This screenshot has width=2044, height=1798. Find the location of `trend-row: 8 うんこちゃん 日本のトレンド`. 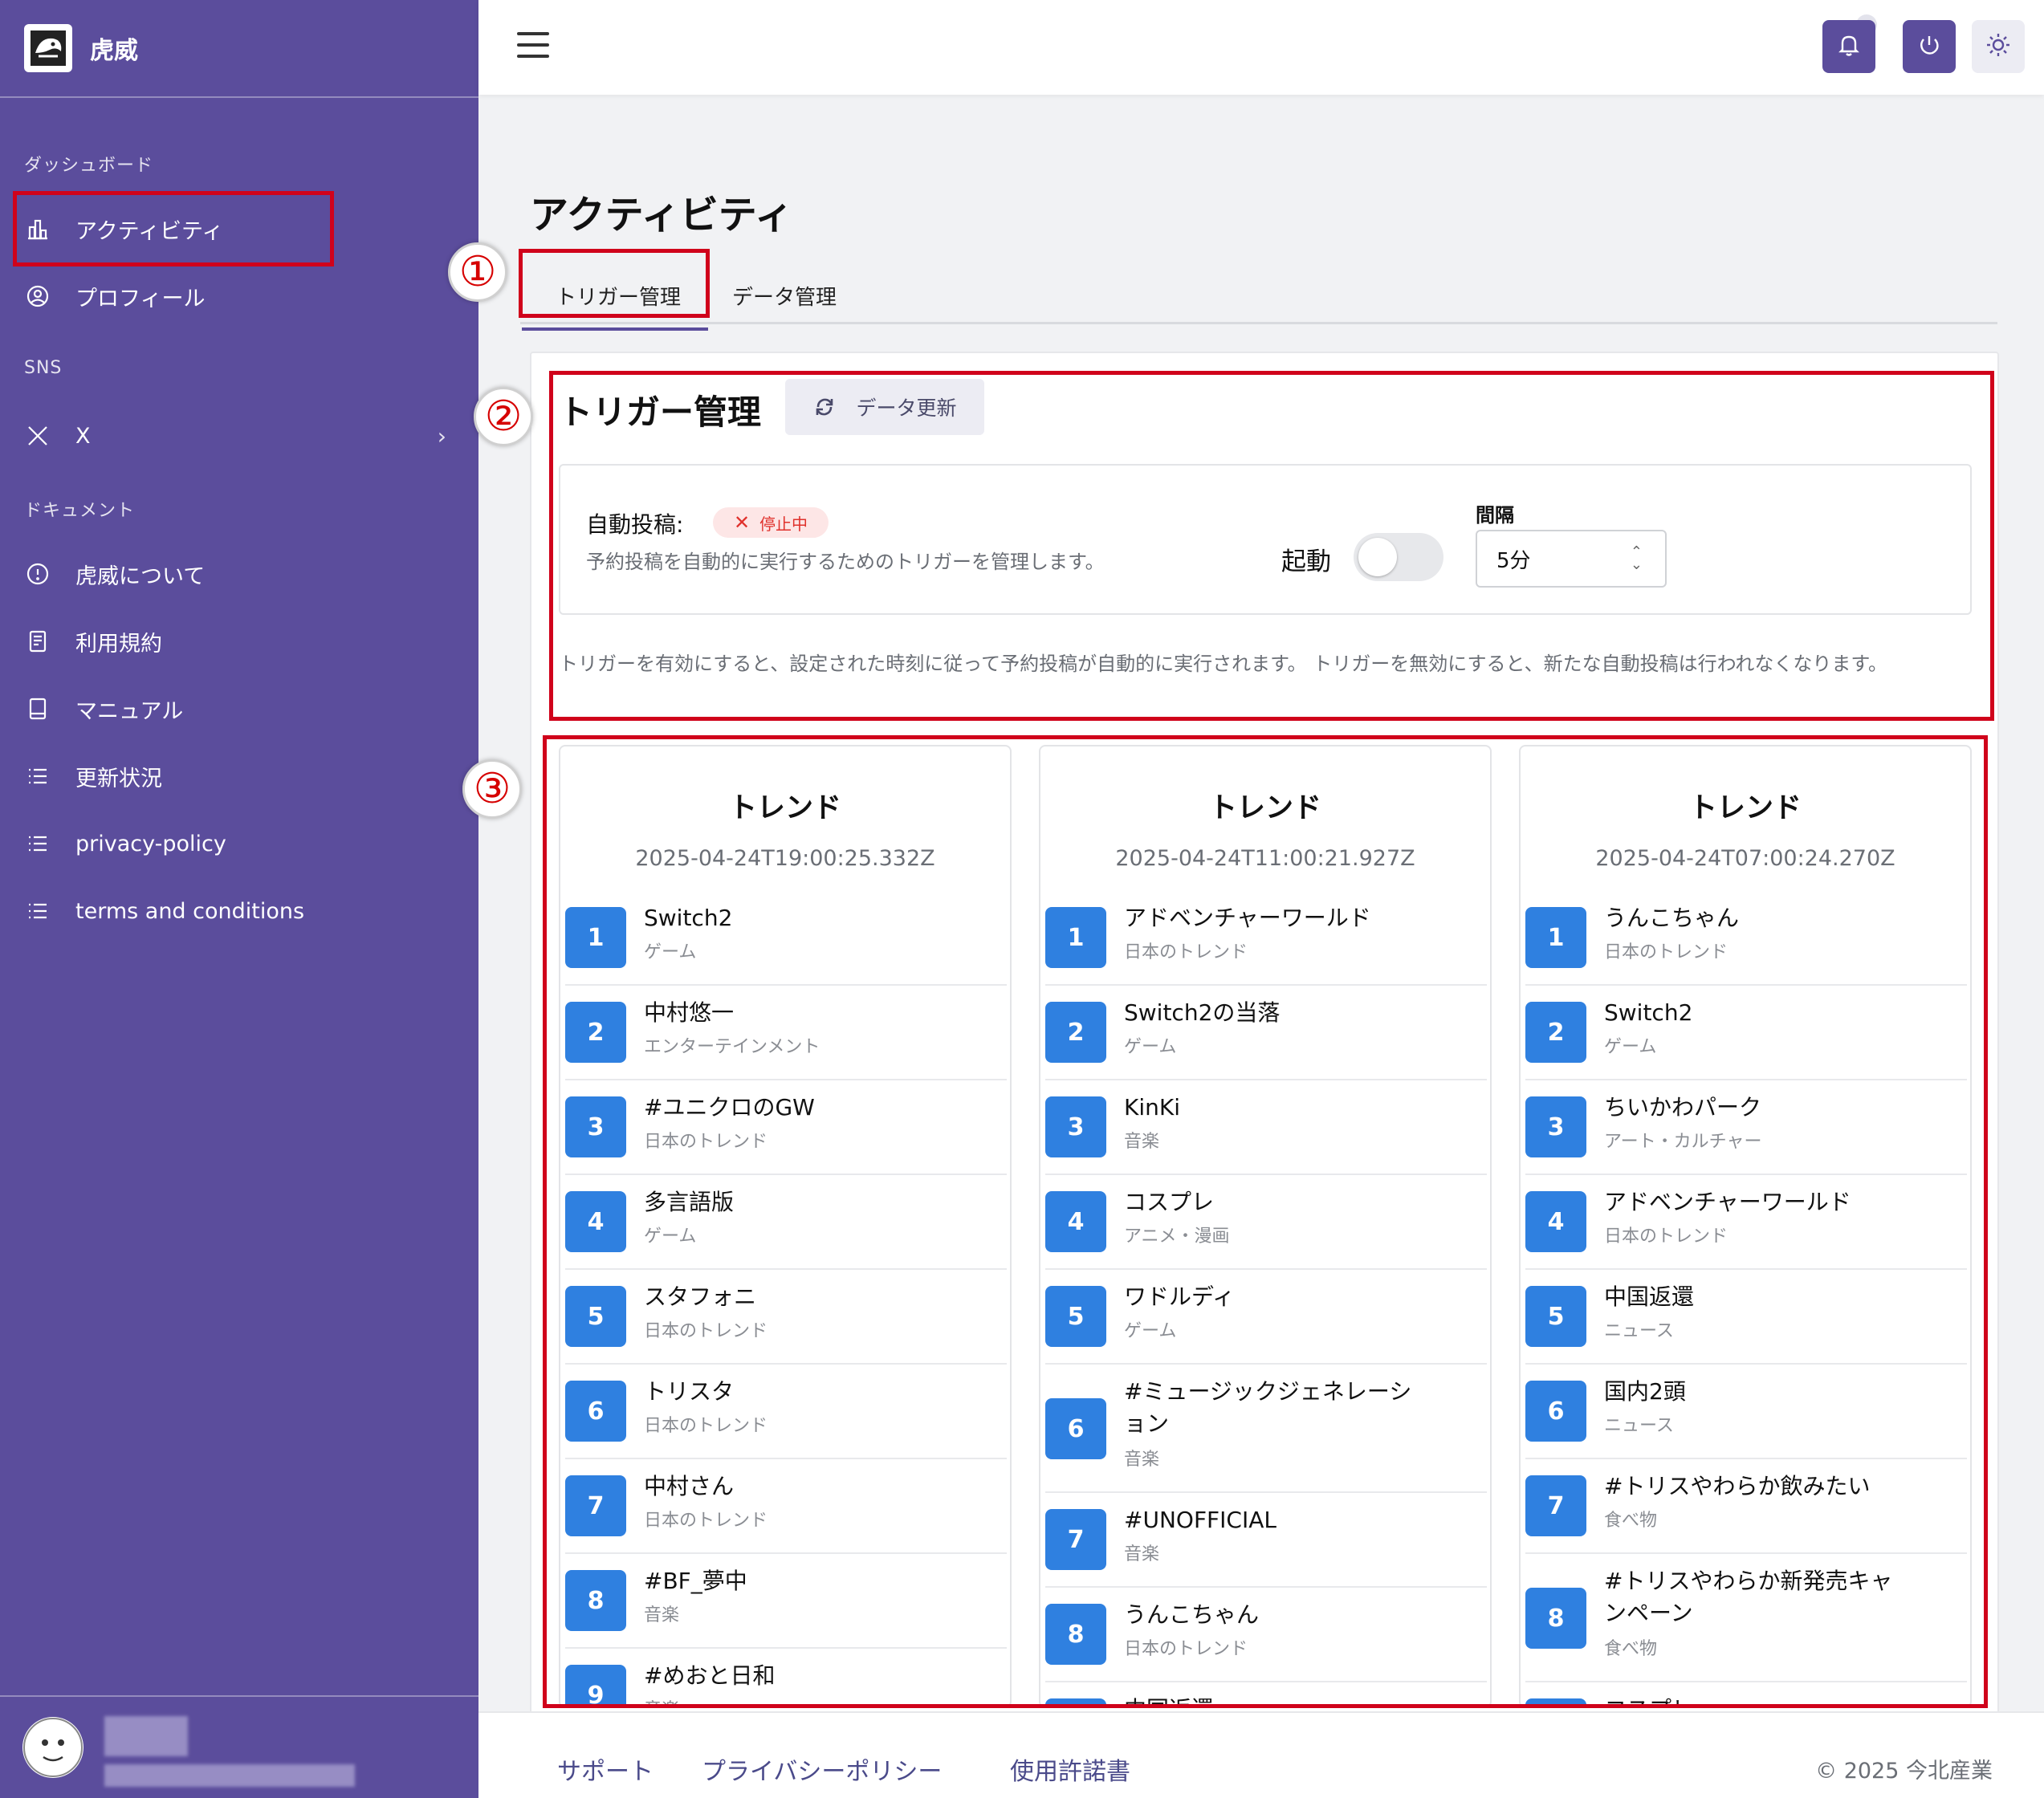

trend-row: 8 うんこちゃん 日本のトレンド is located at coordinates (1266, 1635).